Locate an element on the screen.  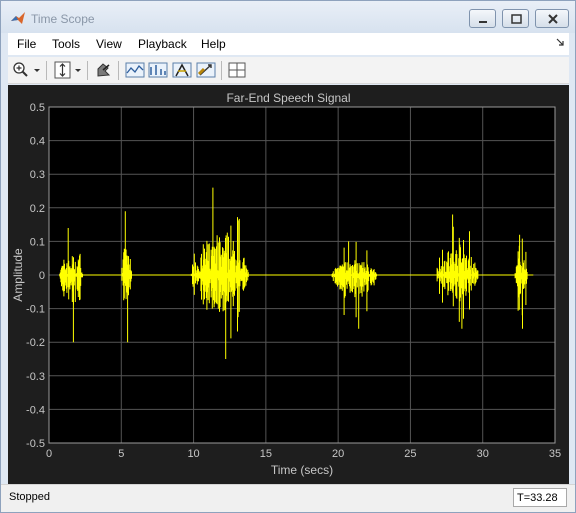
menu-help: Help is located at coordinates (213, 44).